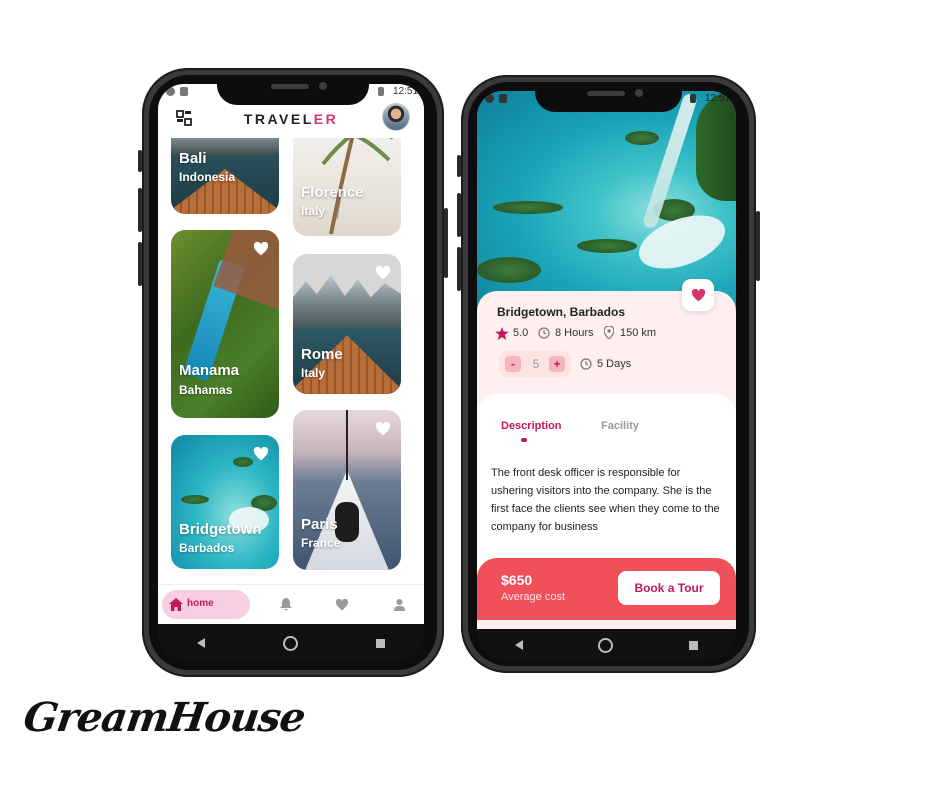 The height and width of the screenshot is (788, 940). I want to click on destination-card-florence: Florence Italy, so click(347, 180).